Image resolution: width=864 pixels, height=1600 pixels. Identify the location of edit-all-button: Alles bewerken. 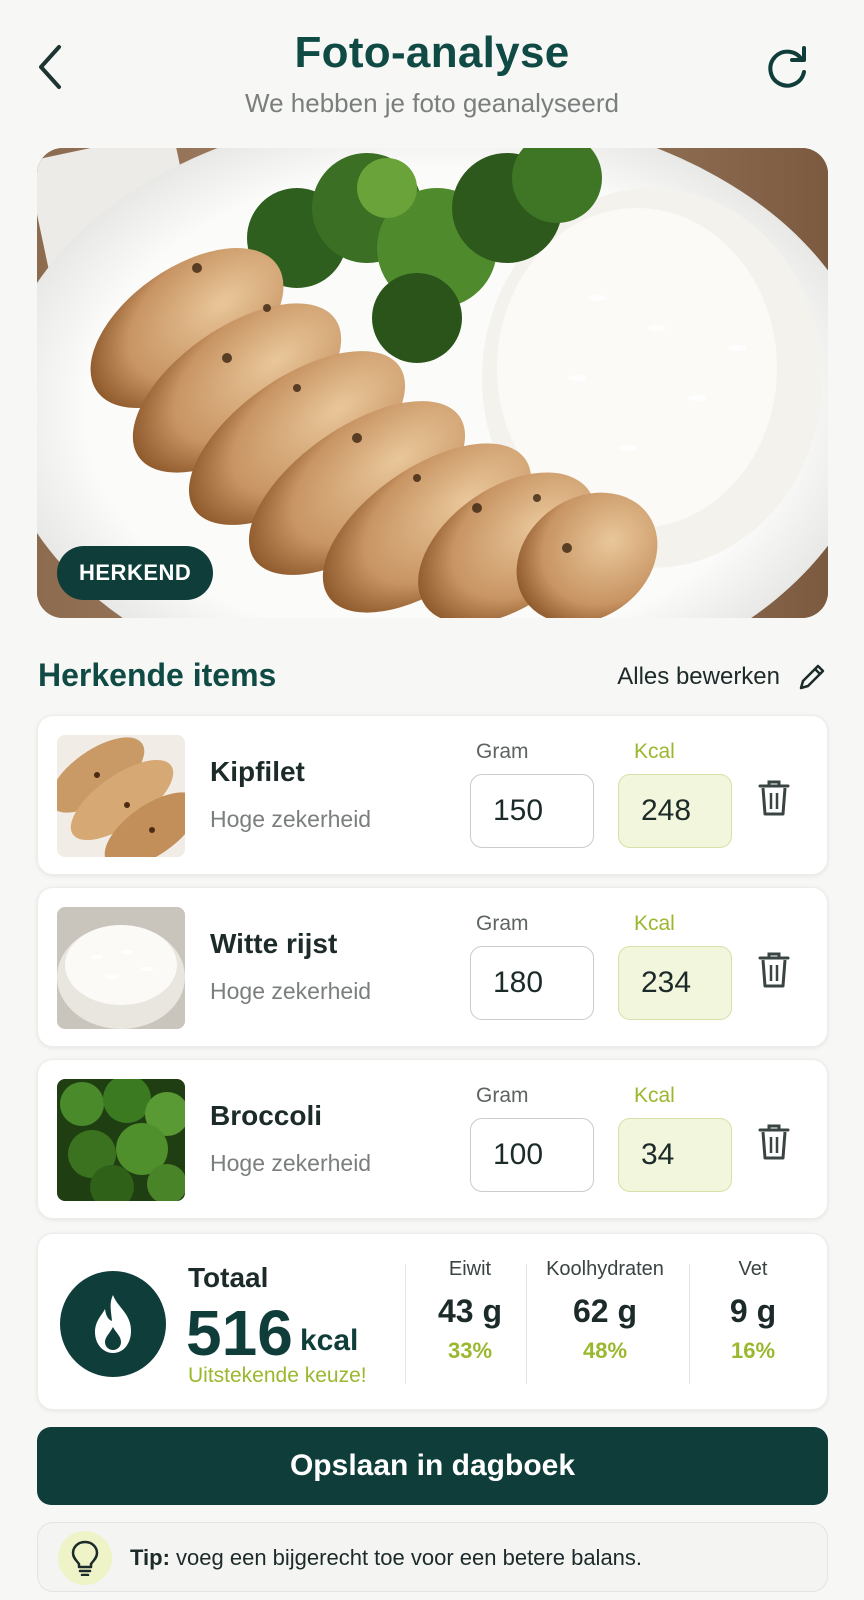
(722, 677).